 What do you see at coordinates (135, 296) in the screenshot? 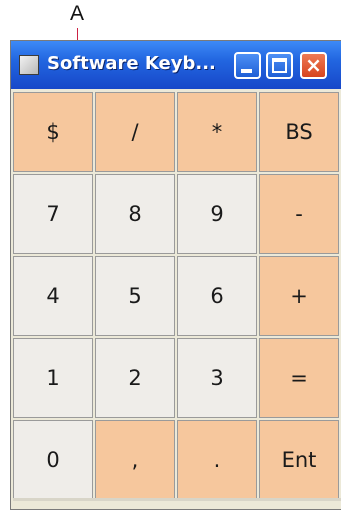
I see `digit-5-key: 5` at bounding box center [135, 296].